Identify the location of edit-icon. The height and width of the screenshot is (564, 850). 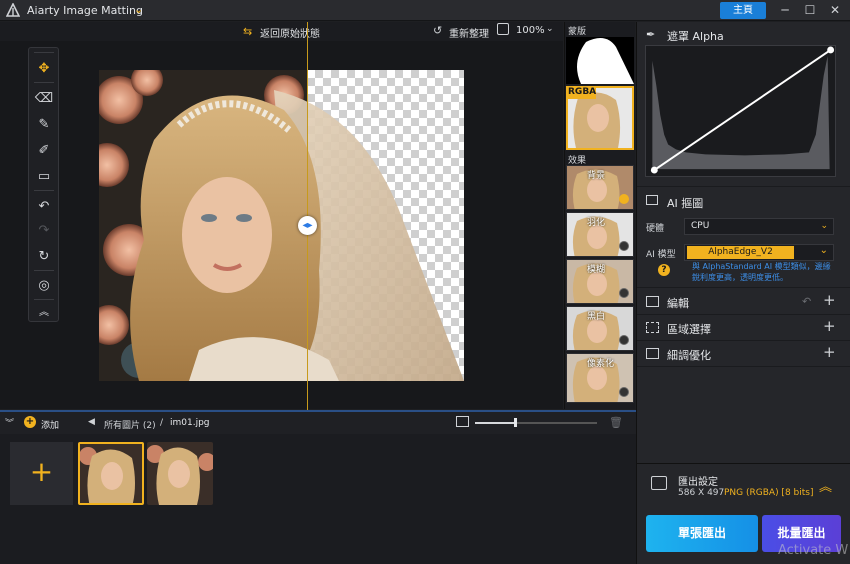
(652, 301).